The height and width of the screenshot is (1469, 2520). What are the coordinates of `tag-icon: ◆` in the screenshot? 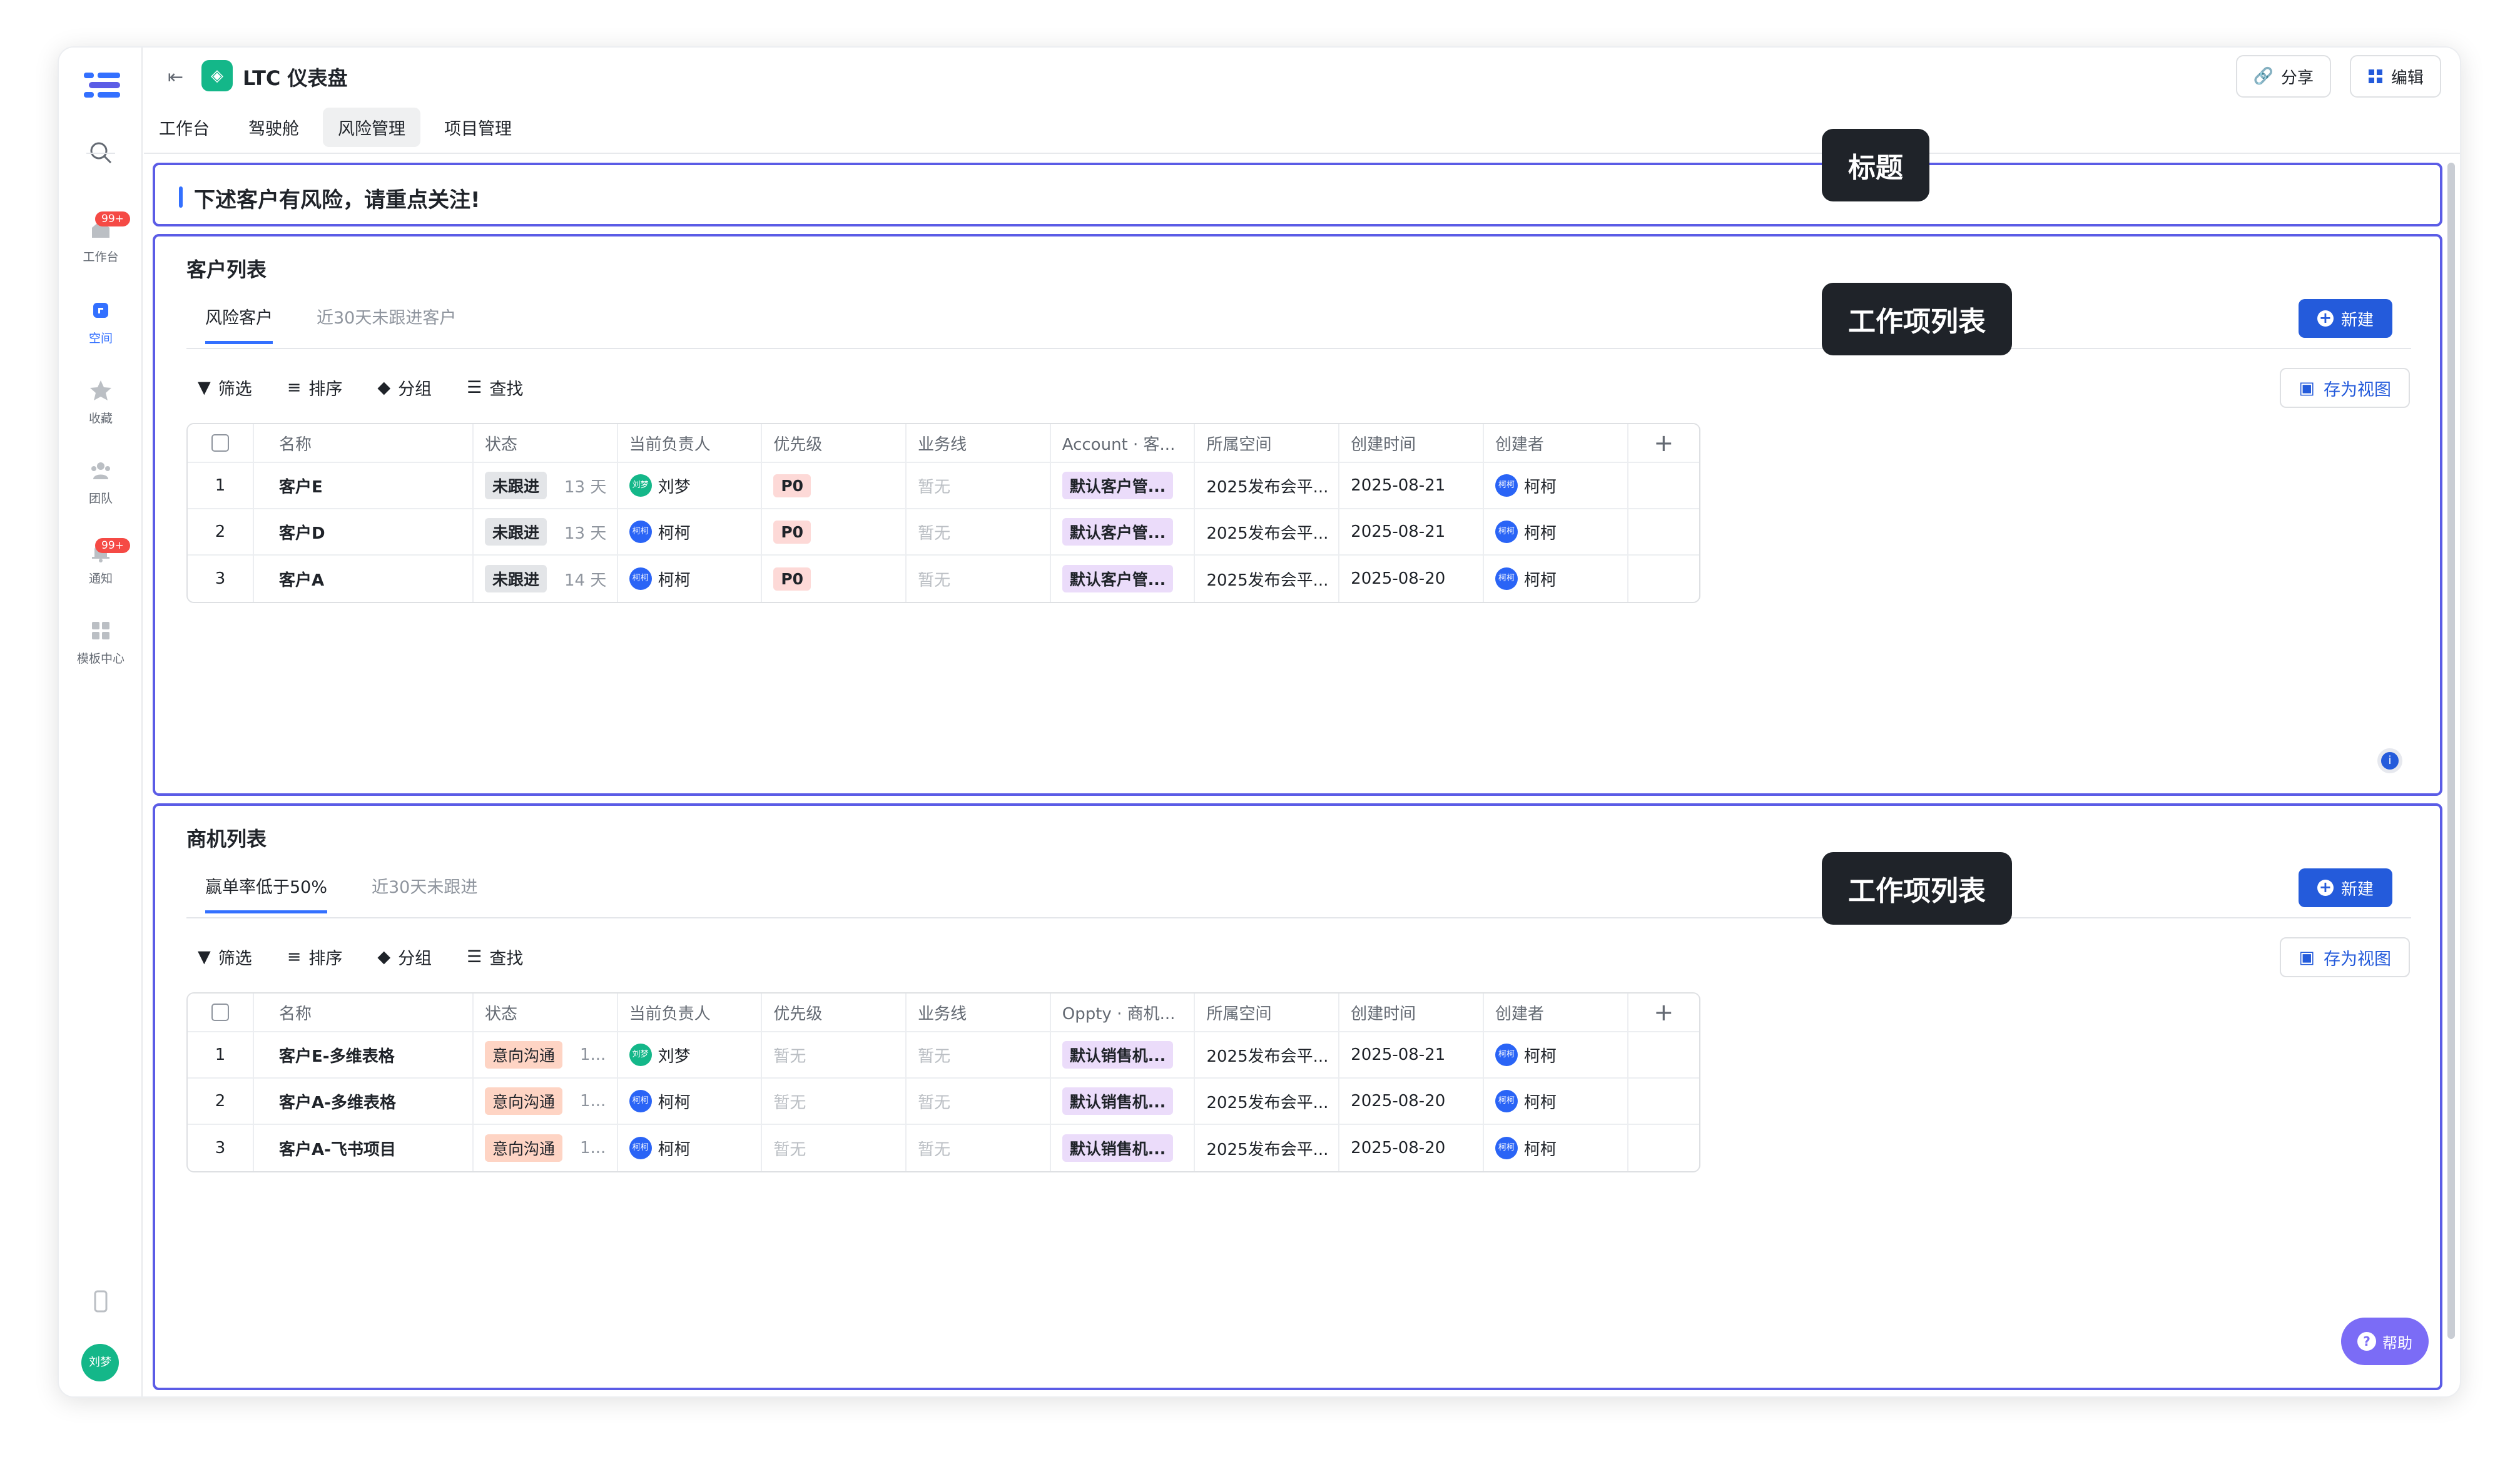 It's located at (384, 957).